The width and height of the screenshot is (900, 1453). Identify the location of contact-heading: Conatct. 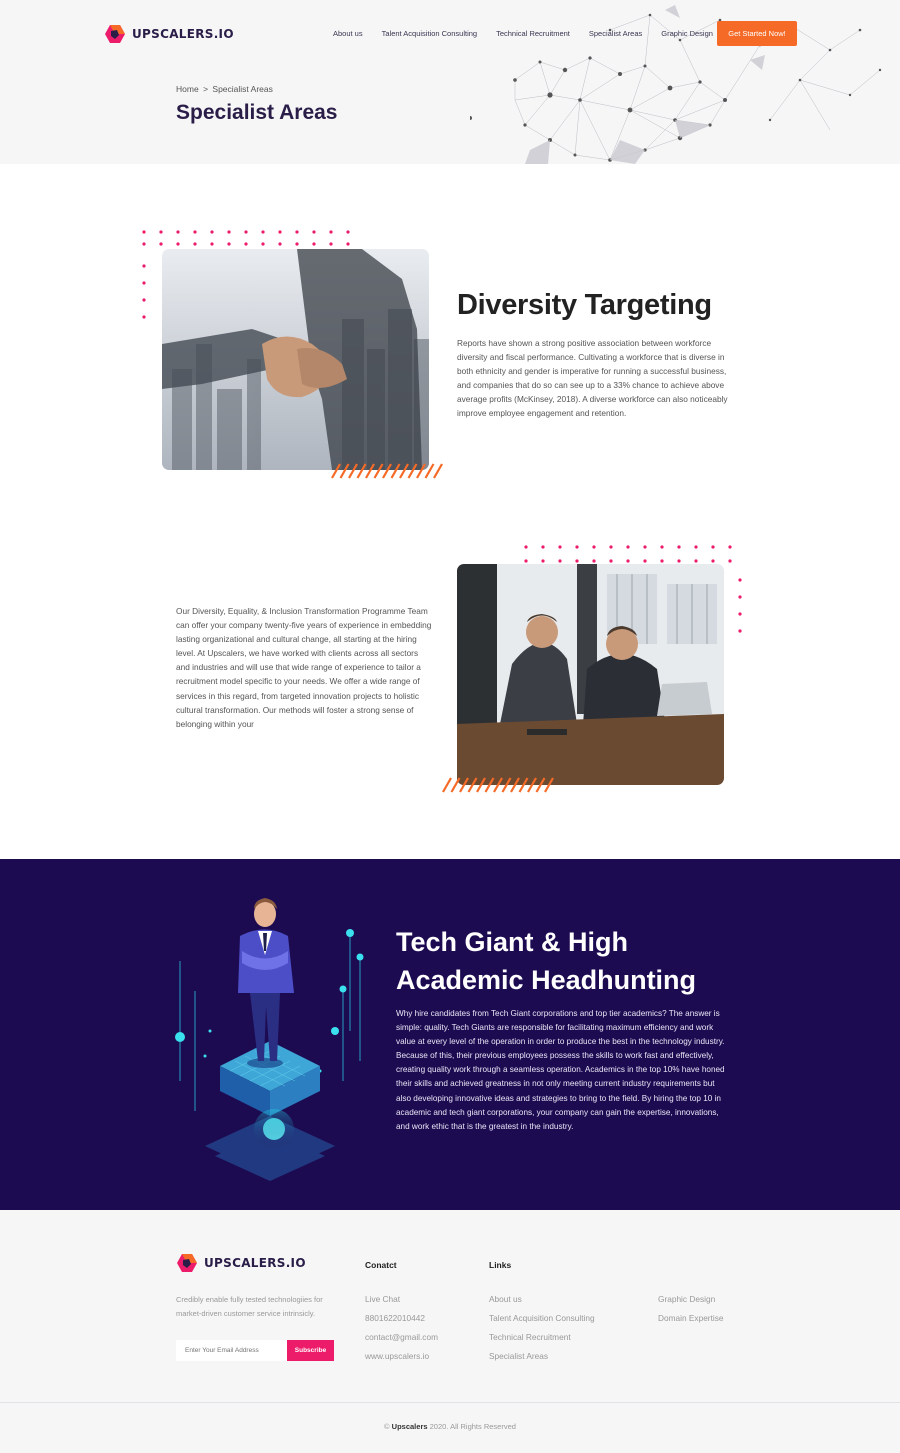
(381, 1265).